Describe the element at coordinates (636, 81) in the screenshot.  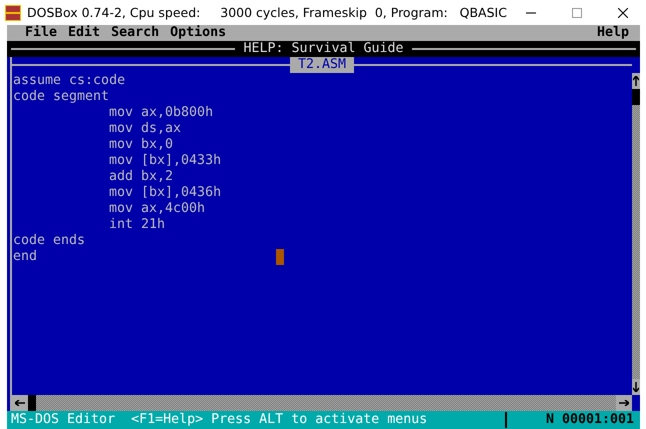
I see `scroll-up-icon` at that location.